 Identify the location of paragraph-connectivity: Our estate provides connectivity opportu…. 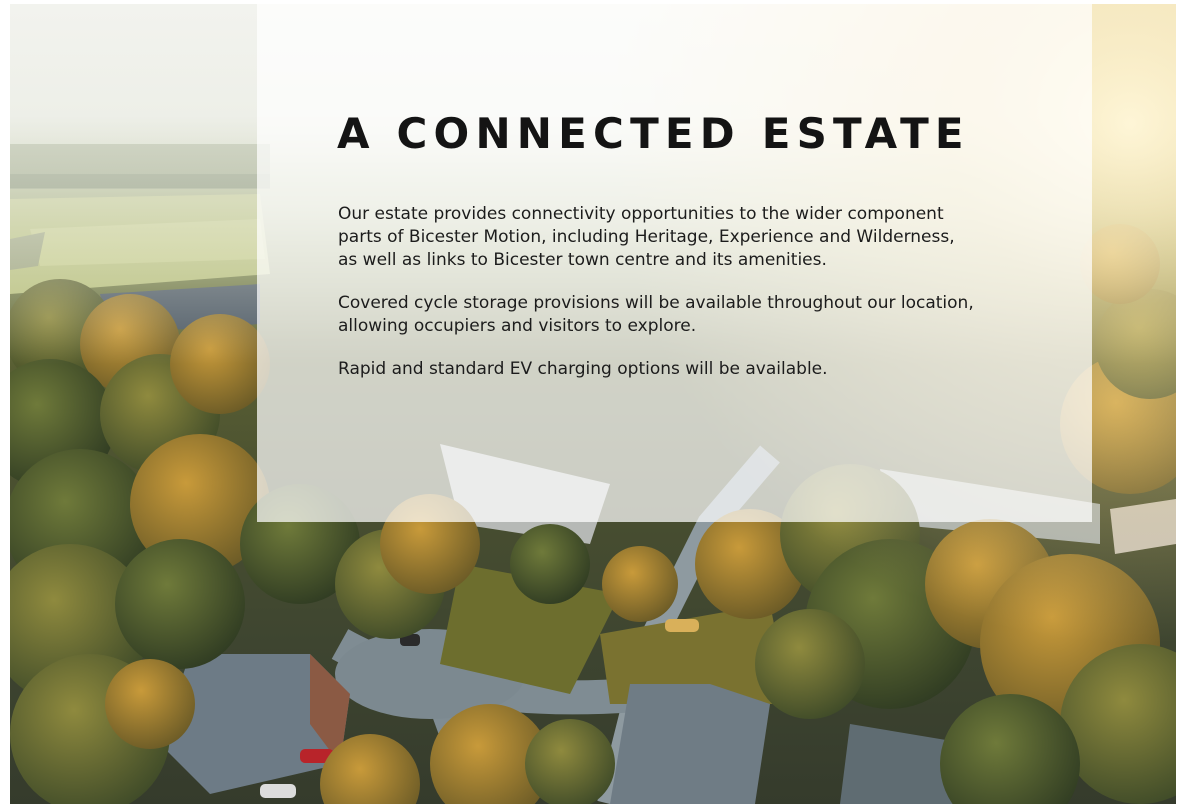
(646, 237).